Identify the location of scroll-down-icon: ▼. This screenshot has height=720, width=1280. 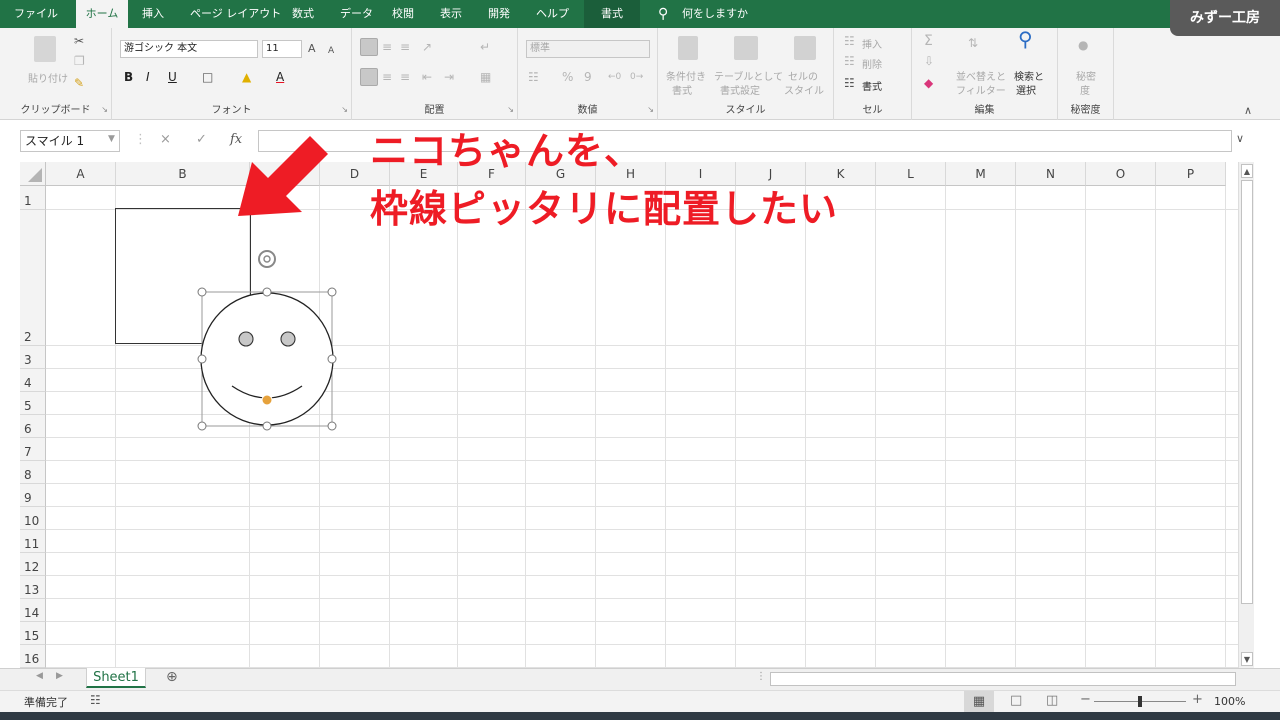
(1247, 659).